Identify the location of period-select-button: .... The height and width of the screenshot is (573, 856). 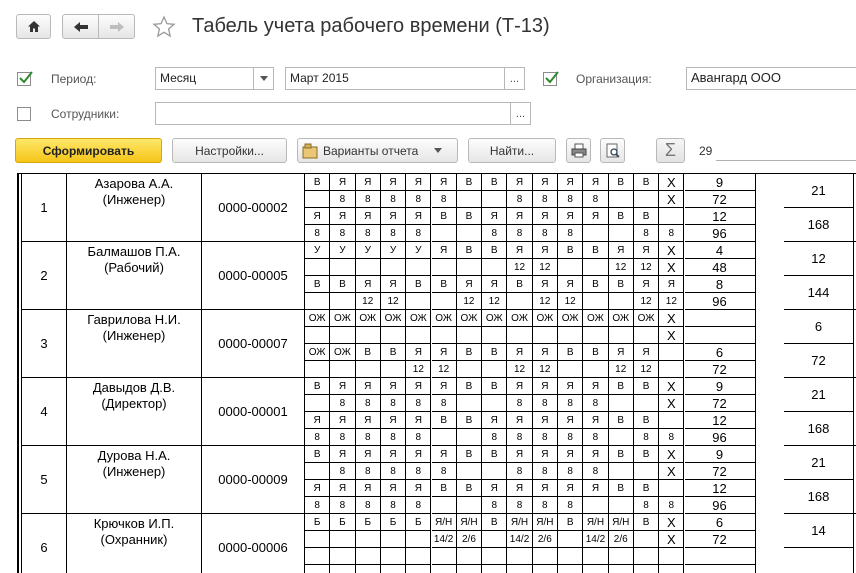
(514, 78).